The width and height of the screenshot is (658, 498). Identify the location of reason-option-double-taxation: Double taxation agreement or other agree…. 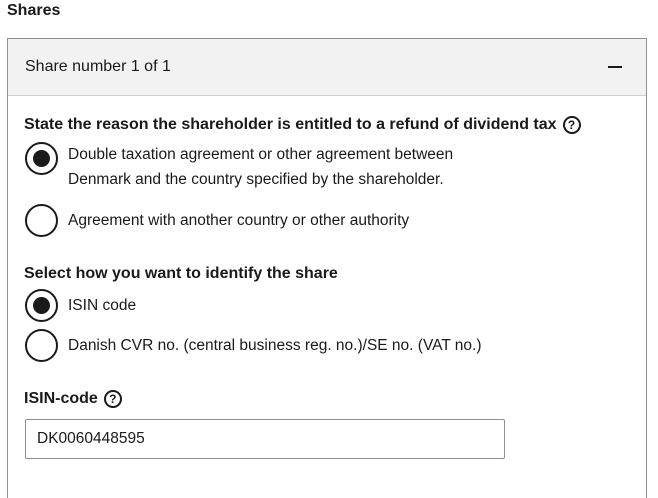
(239, 167).